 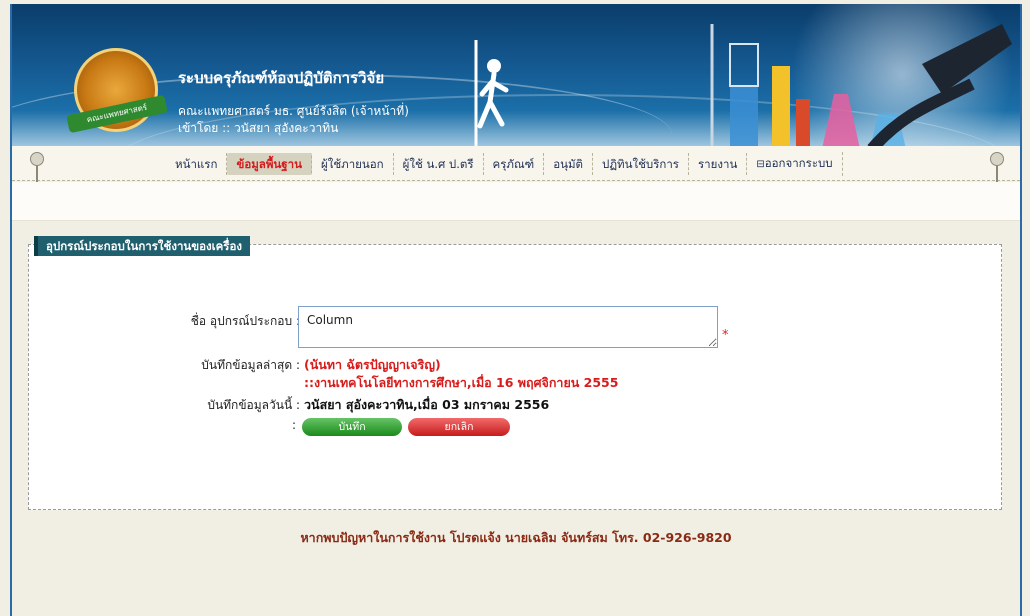 I want to click on menu-item-home: หน้าแรก, so click(x=197, y=164).